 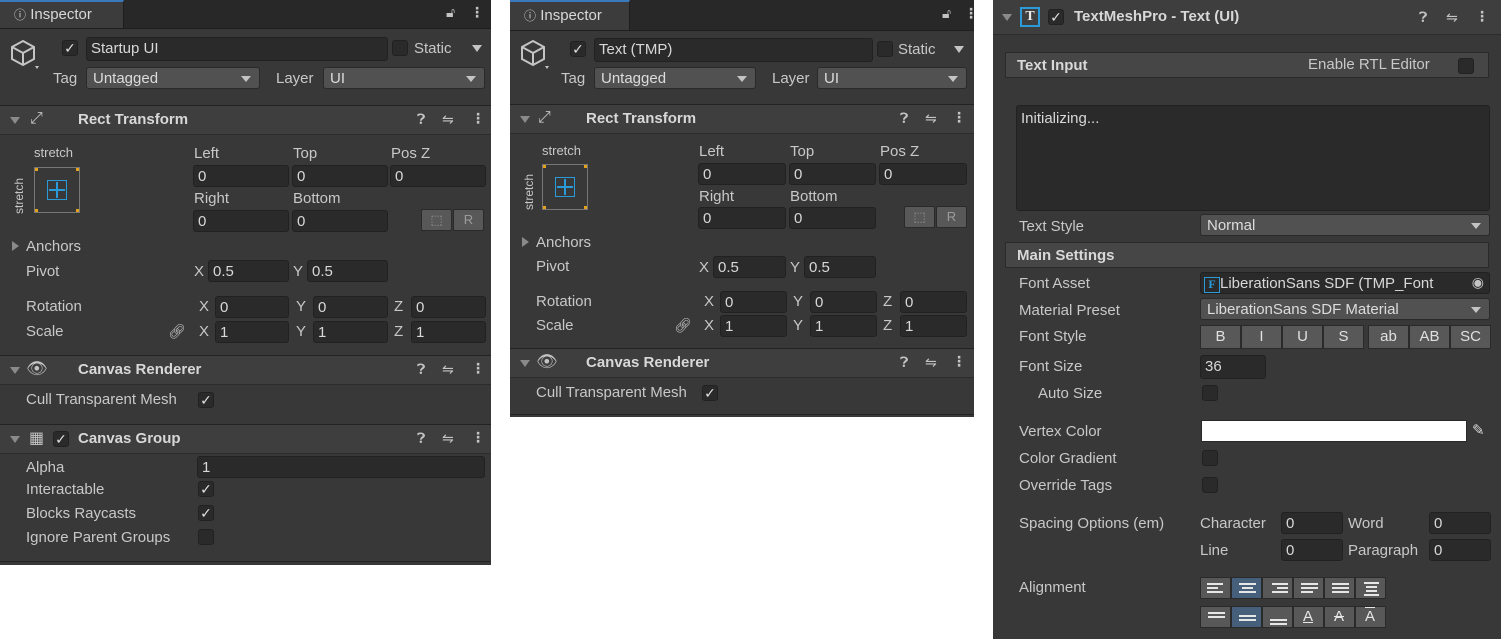 I want to click on ignore-parent-groups-checkbox, so click(x=206, y=537).